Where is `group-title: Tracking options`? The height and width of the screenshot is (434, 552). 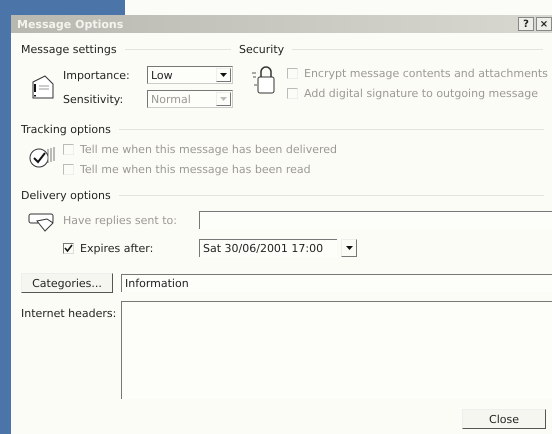 group-title: Tracking options is located at coordinates (66, 129).